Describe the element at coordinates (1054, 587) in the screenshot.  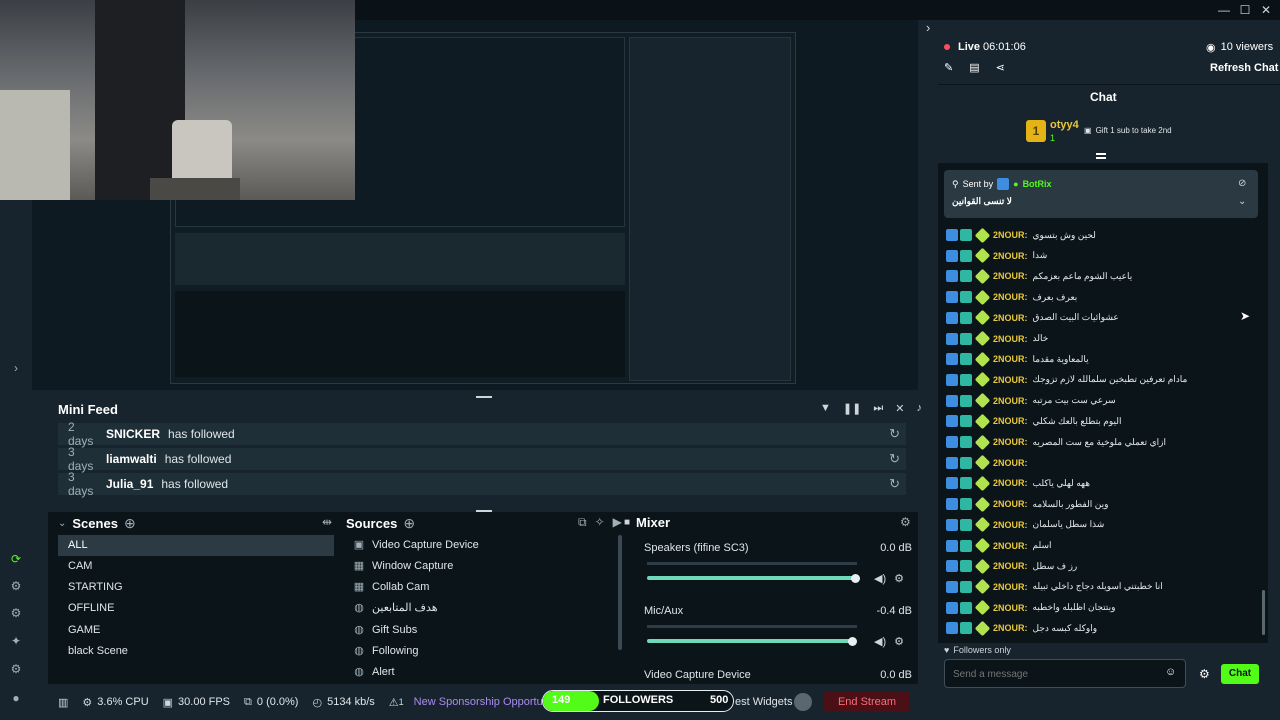
I see `chat-message: 2NOUR: انا خطبتني اسويله دجاج داخلي تبيله` at that location.